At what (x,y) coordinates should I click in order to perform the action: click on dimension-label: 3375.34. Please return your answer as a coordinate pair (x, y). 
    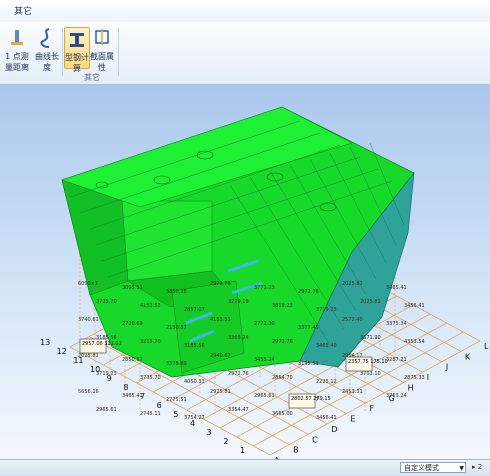
    Looking at the image, I should click on (396, 324).